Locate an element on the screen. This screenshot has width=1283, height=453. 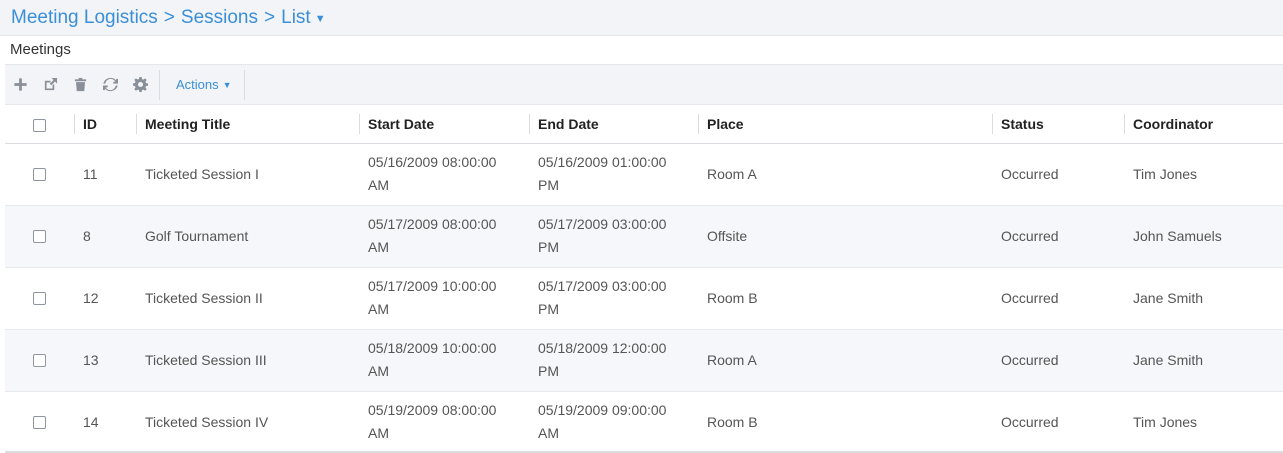
cell-end-date: 05/19/2009 09:00:00 AM is located at coordinates (613, 422).